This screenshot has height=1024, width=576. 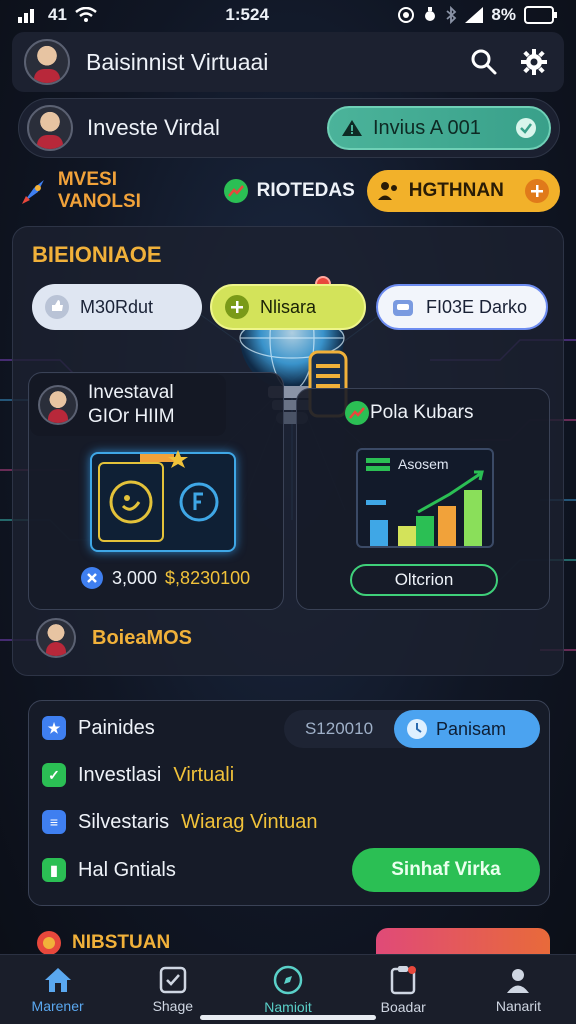 I want to click on peek-section: NIBSTUAN, so click(x=103, y=943).